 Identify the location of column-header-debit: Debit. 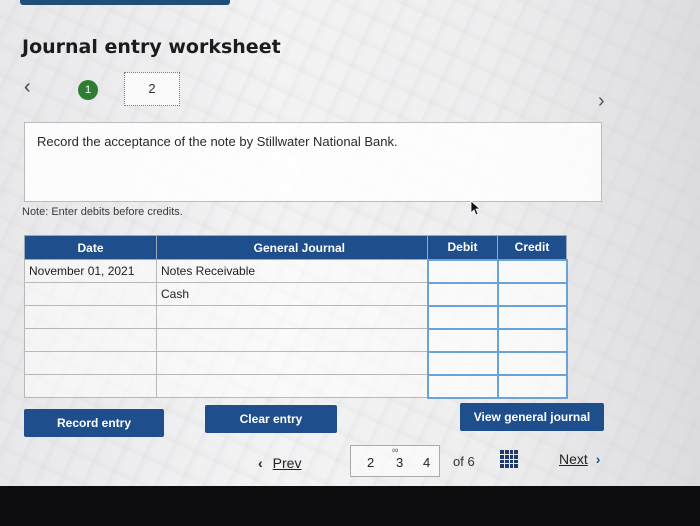
(462, 247).